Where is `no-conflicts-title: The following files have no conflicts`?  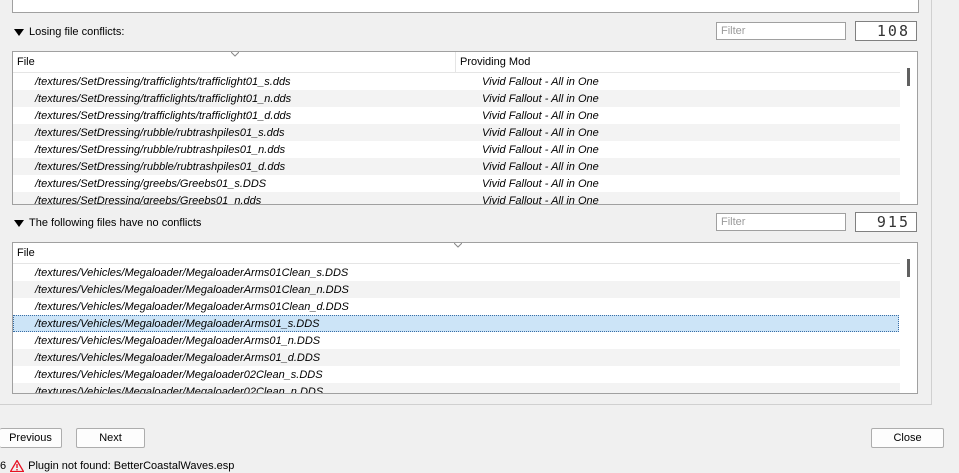
no-conflicts-title: The following files have no conflicts is located at coordinates (115, 223).